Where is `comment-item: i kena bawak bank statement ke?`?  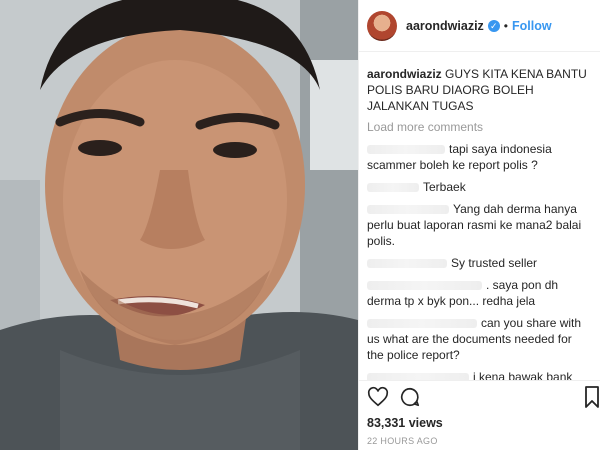
comment-item: i kena bawak bank statement ke? is located at coordinates (478, 374).